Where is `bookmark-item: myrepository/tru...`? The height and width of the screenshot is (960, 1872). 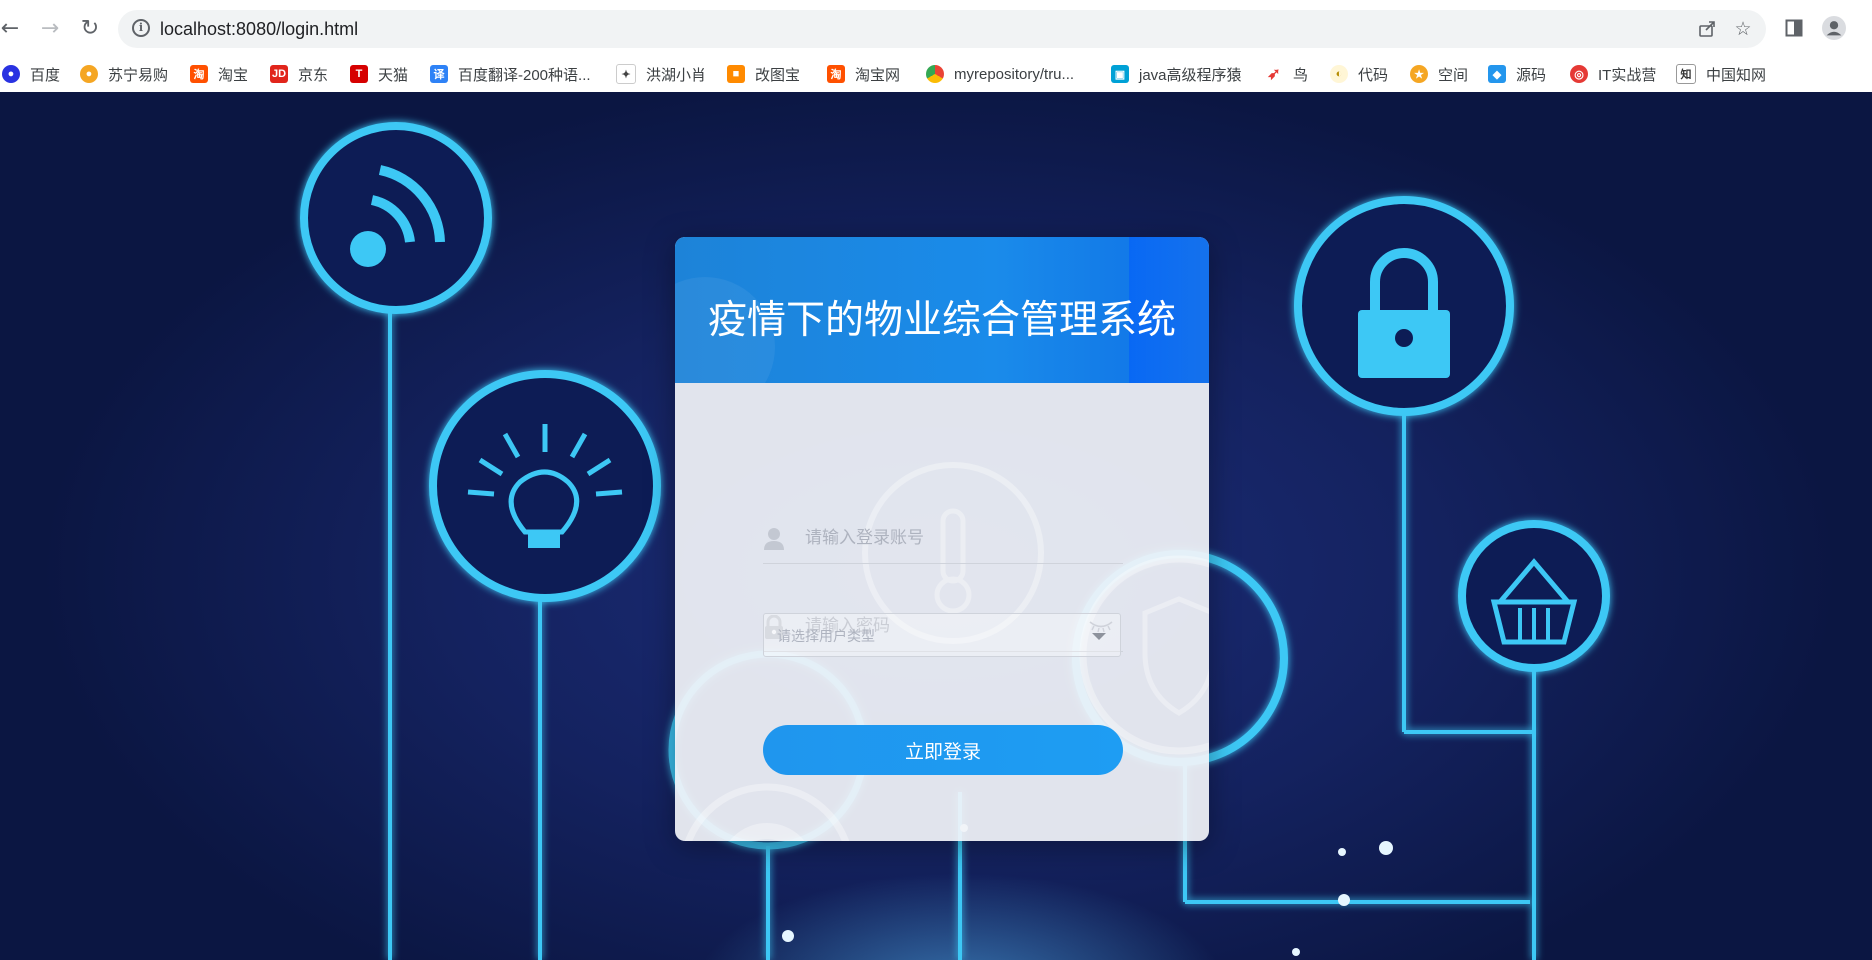 bookmark-item: myrepository/tru... is located at coordinates (1000, 74).